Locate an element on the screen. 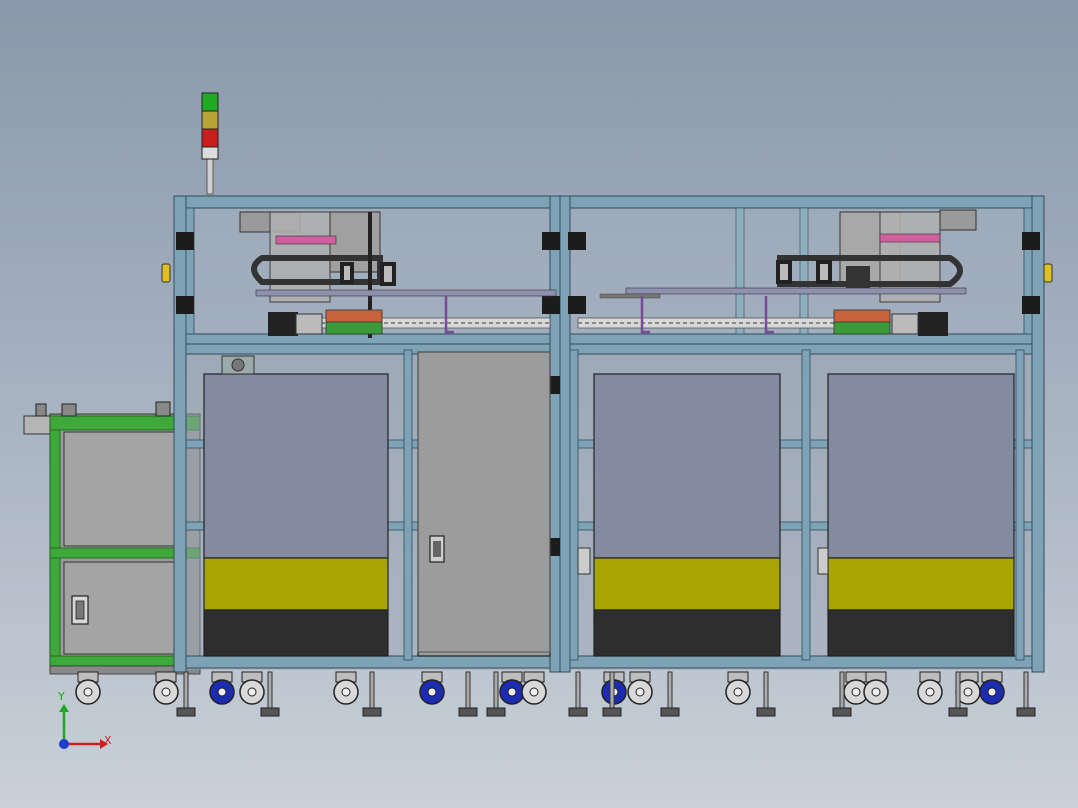  tower-green-light is located at coordinates (210, 102).